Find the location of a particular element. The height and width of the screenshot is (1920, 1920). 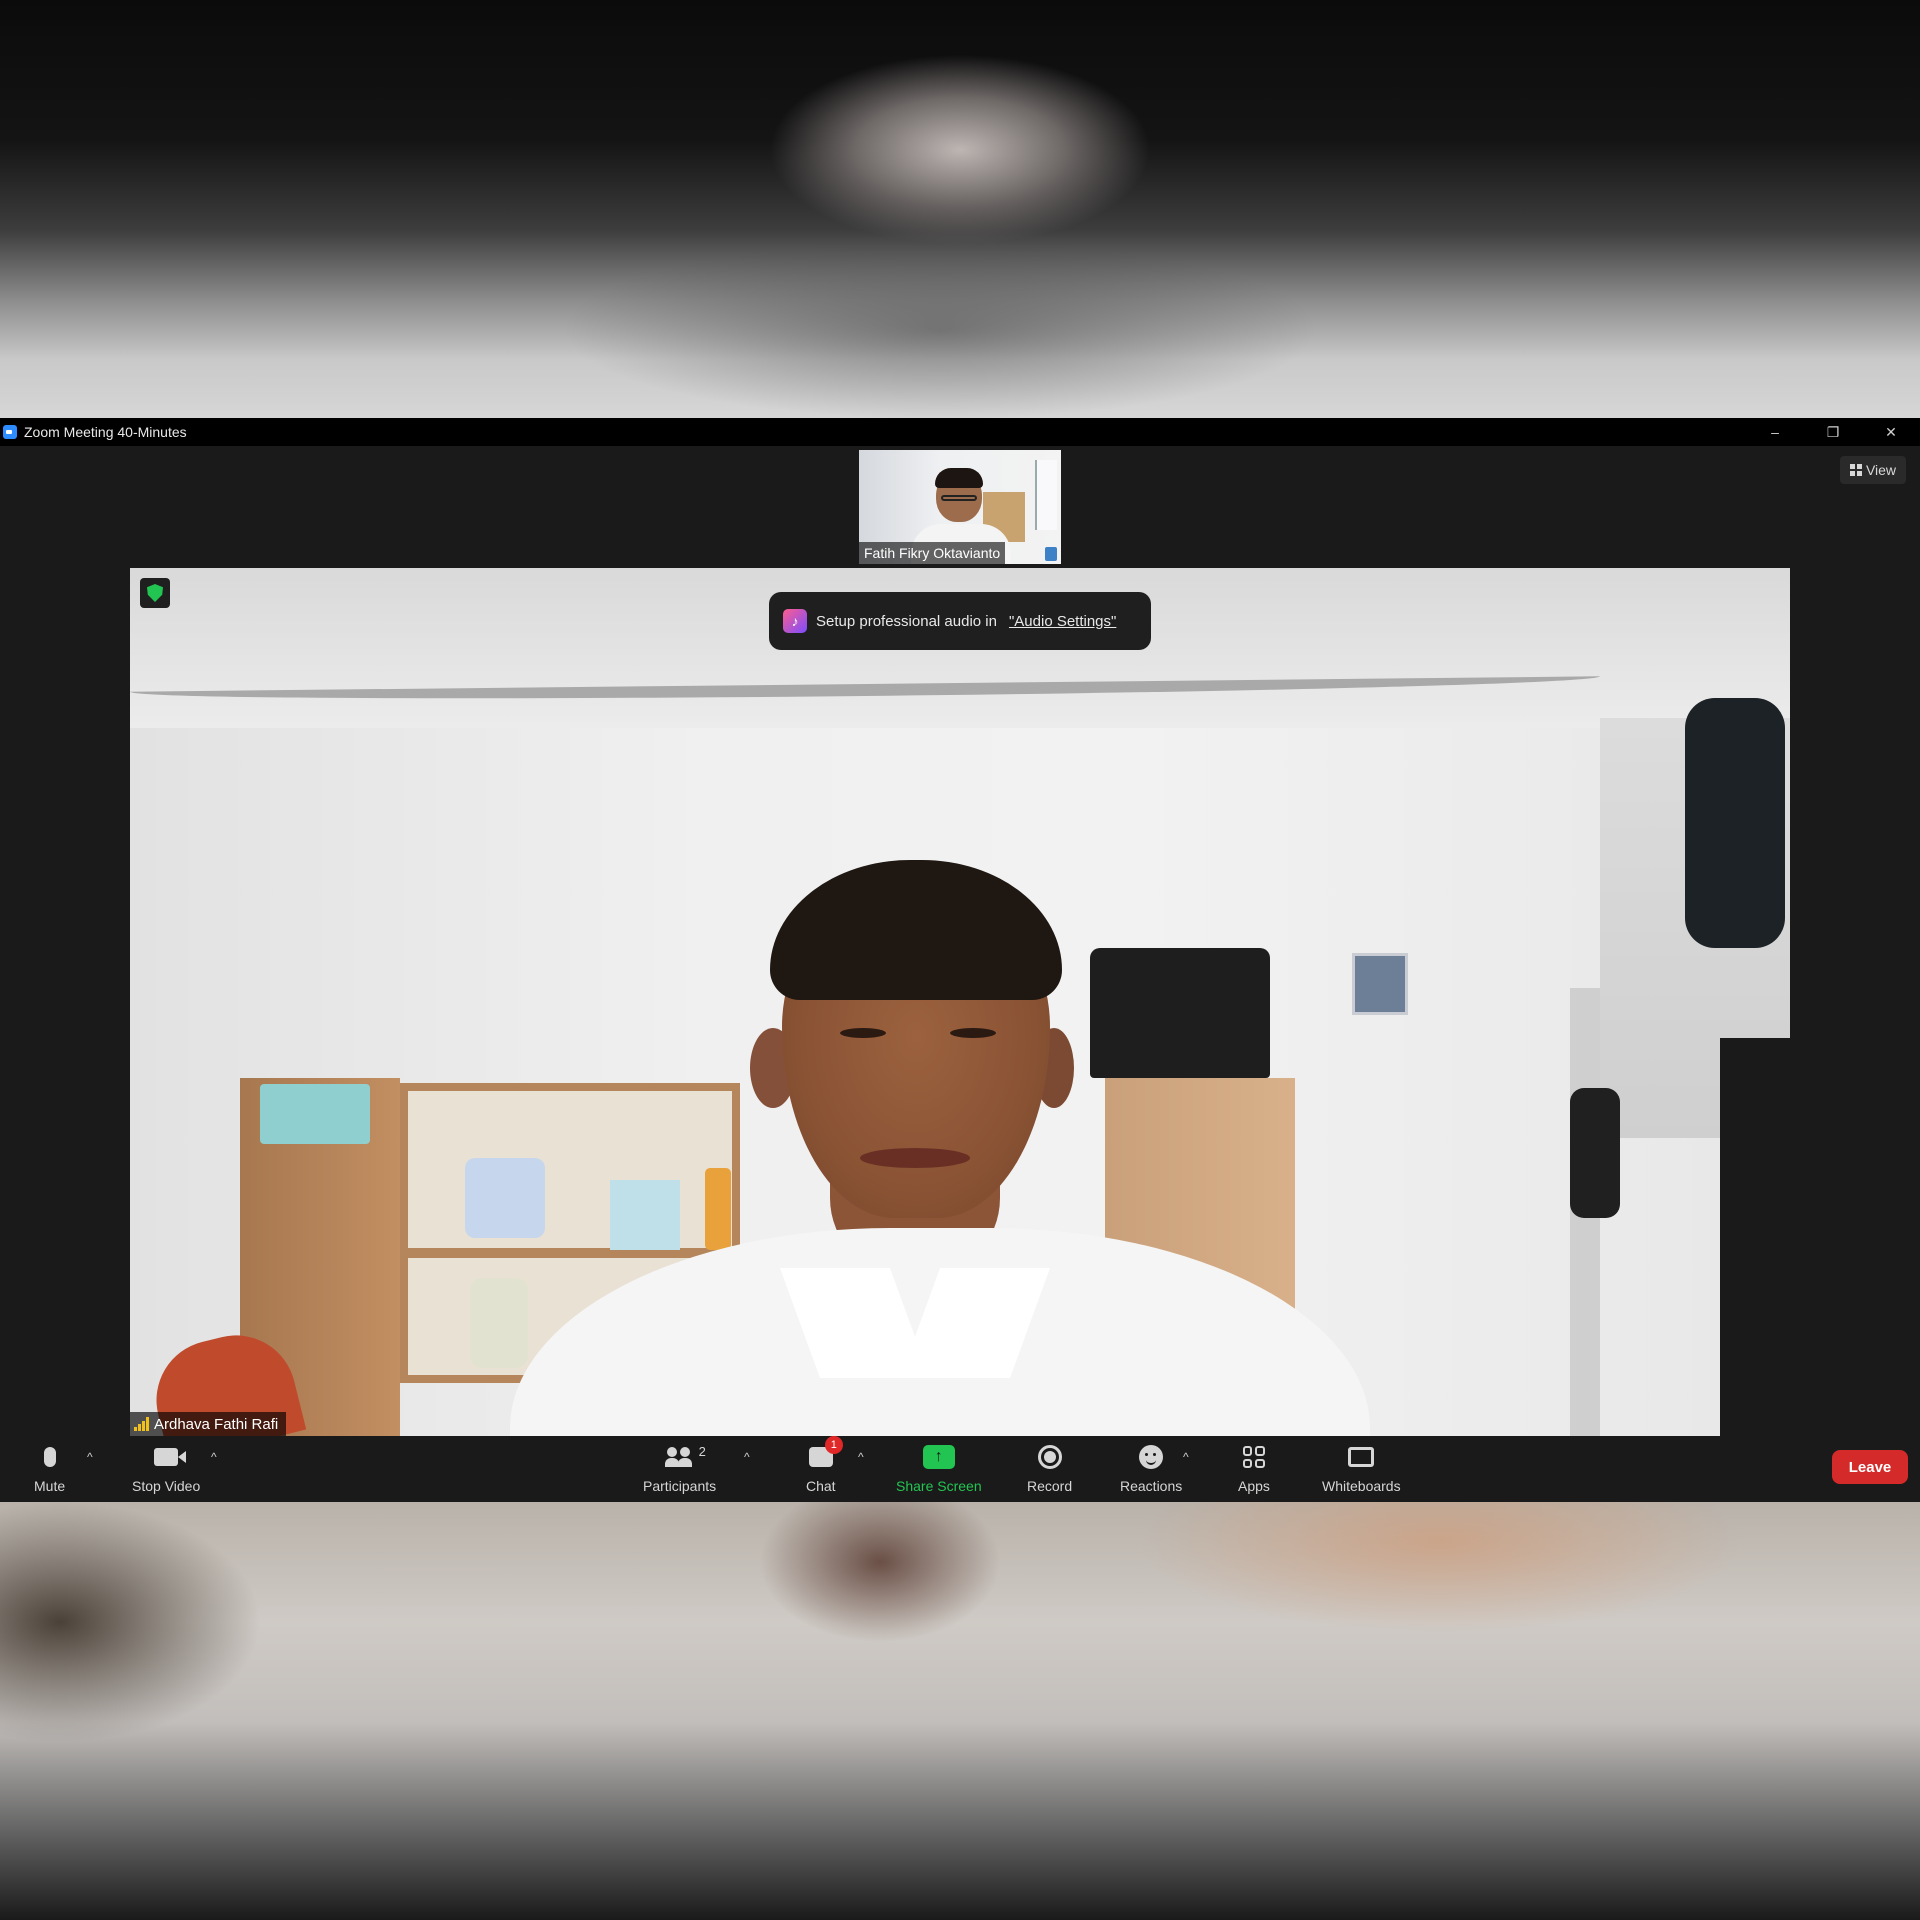

mute-button: Mute is located at coordinates (49, 1467).